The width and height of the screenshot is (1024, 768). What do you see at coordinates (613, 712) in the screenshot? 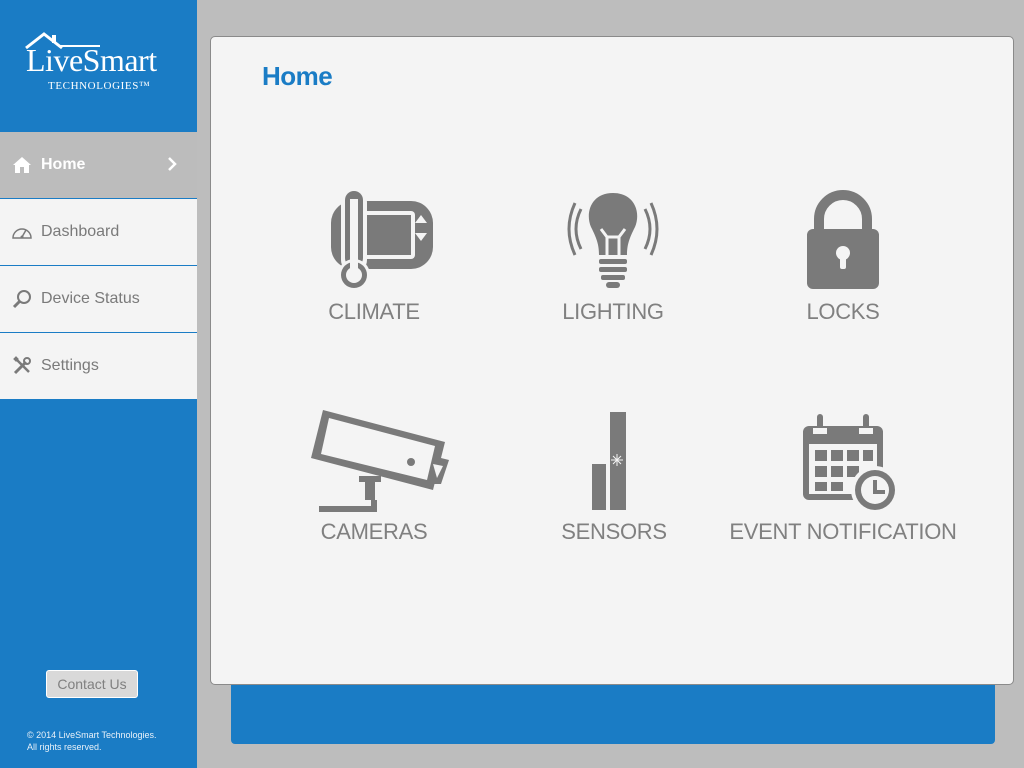
I see `bottom-bar` at bounding box center [613, 712].